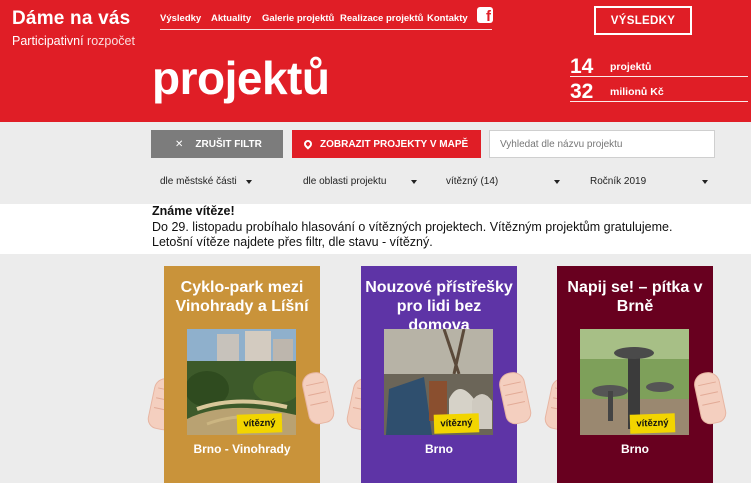  What do you see at coordinates (659, 66) in the screenshot?
I see `stat-projects: 14 projektů` at bounding box center [659, 66].